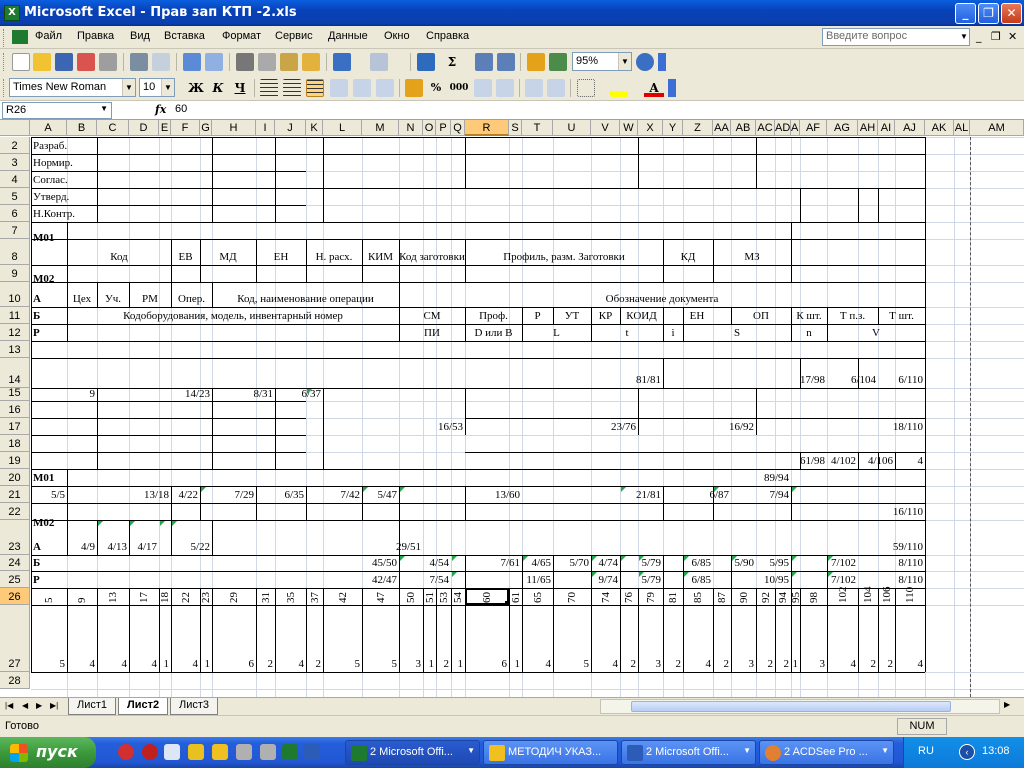 The height and width of the screenshot is (768, 1024). What do you see at coordinates (886, 128) in the screenshot?
I see `column-header-AI: AI` at bounding box center [886, 128].